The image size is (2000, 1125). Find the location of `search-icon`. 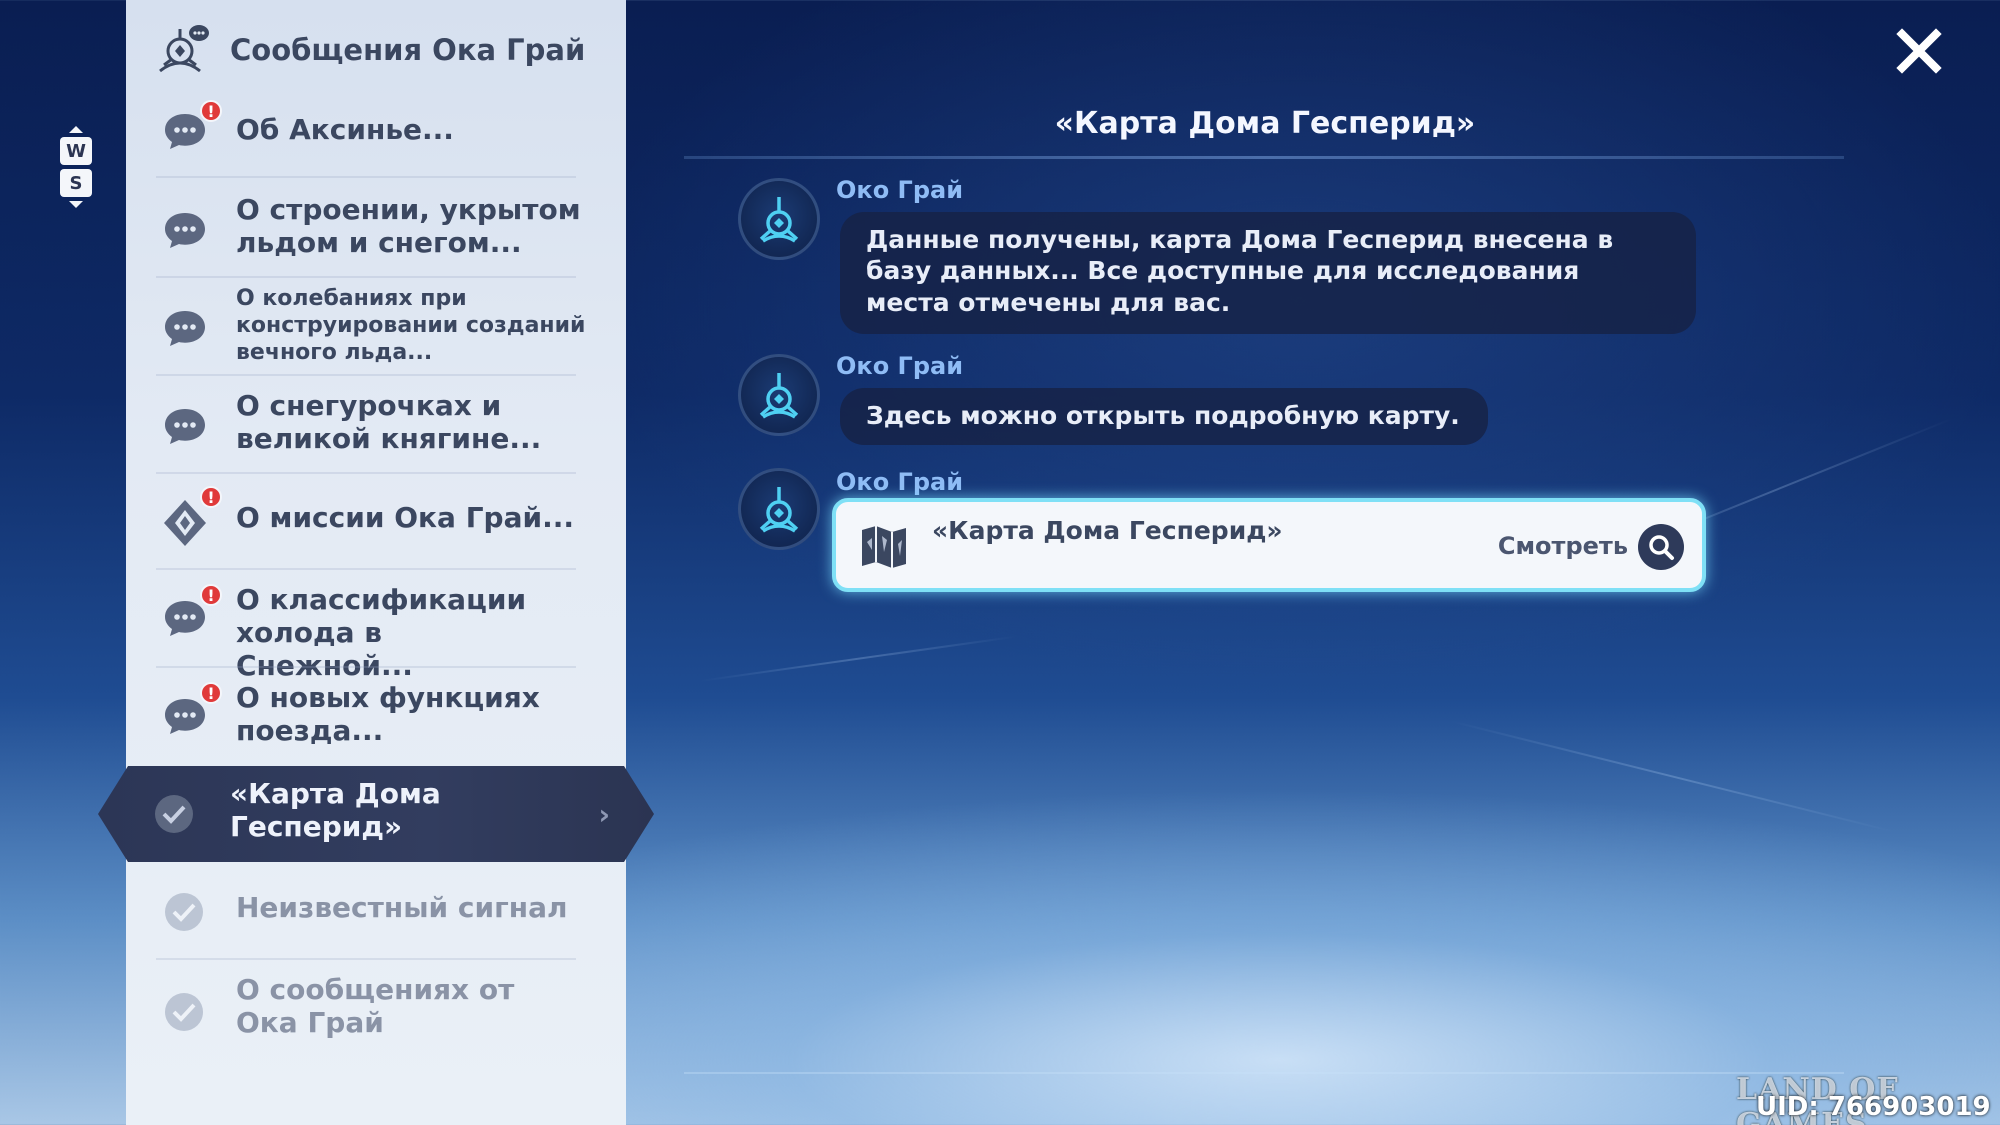

search-icon is located at coordinates (1661, 547).